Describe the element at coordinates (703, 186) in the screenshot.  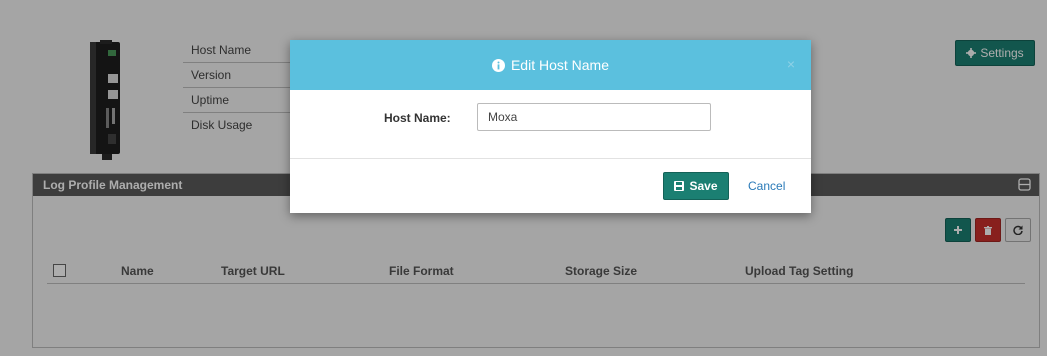
I see `save-label: Save` at that location.